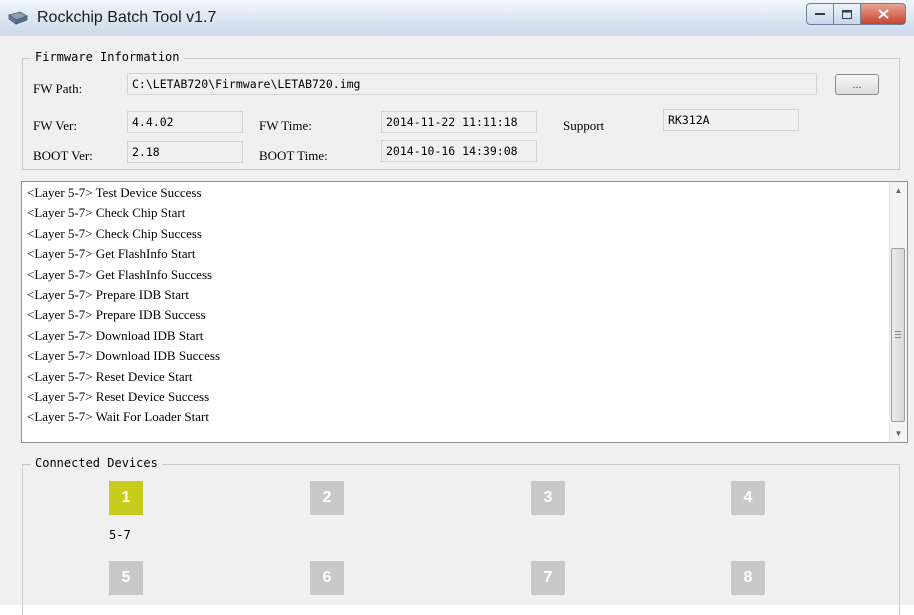 The width and height of the screenshot is (914, 615). Describe the element at coordinates (459, 151) in the screenshot. I see `boot-time-field: 2014-10-16 14:39:08` at that location.